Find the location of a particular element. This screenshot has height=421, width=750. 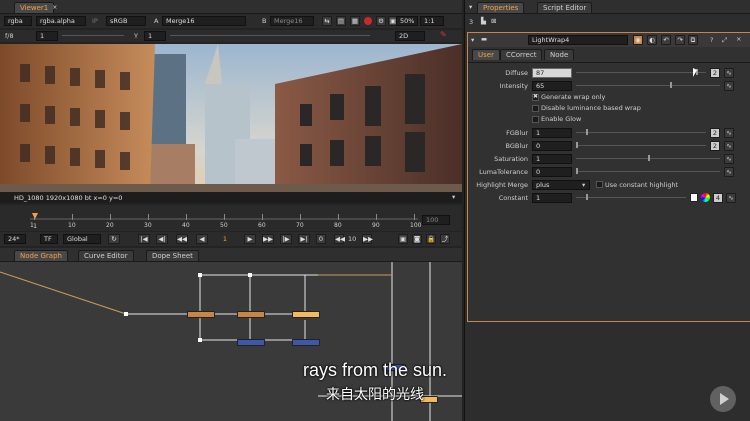

constant-slider is located at coordinates (631, 198).